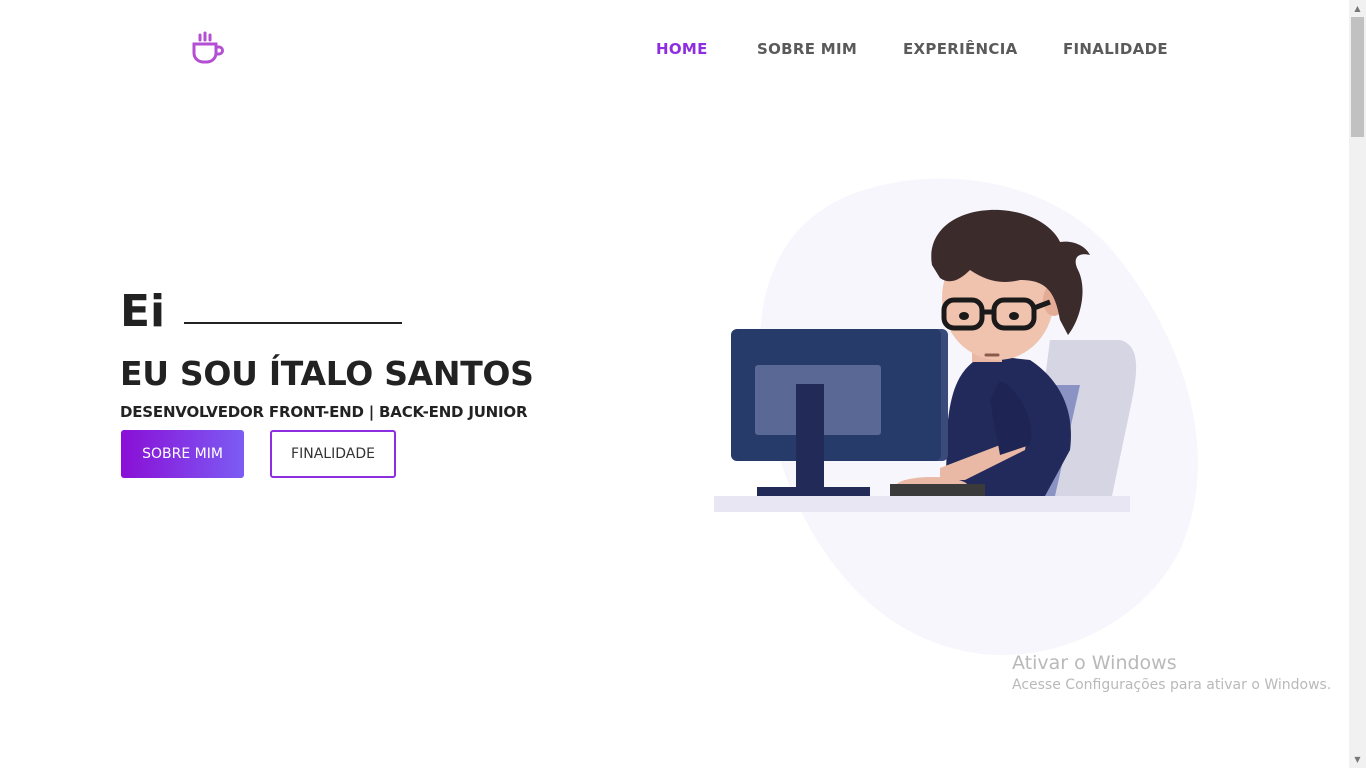  I want to click on scroll-up-arrow-icon: ▲, so click(1357, 8).